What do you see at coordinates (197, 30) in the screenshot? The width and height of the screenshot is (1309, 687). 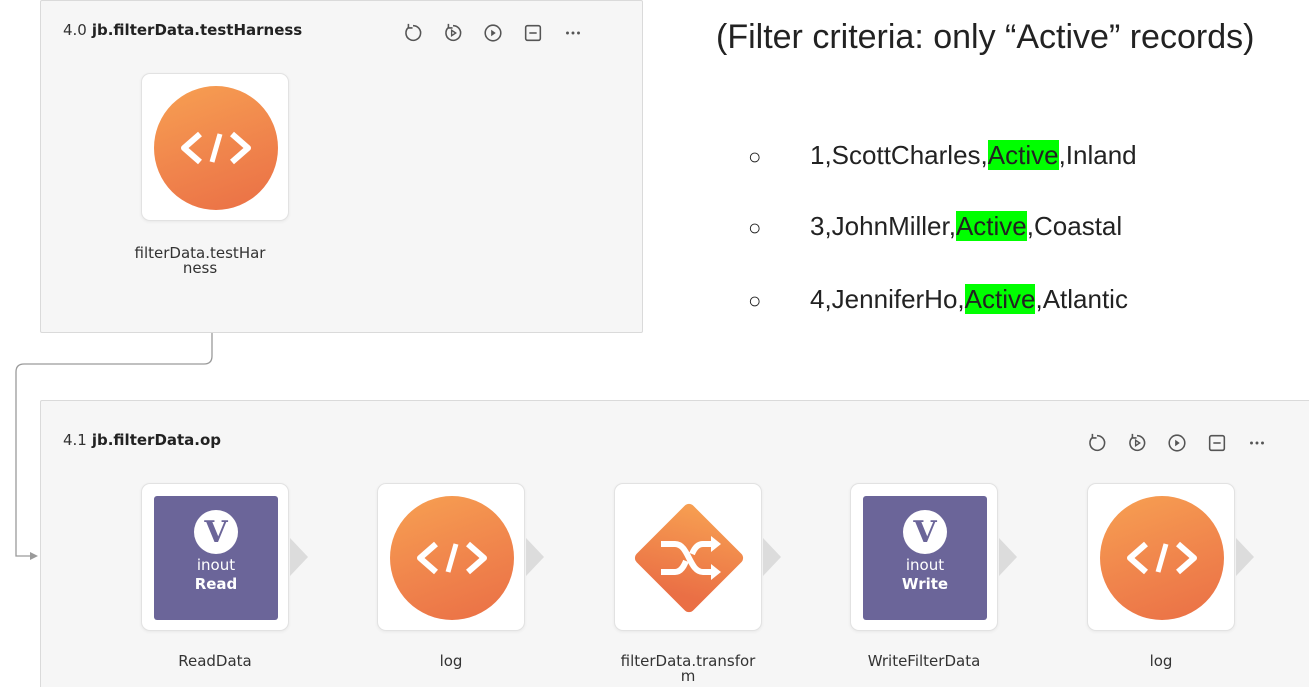 I see `pipeline-name: jb.filterData.testHarness` at bounding box center [197, 30].